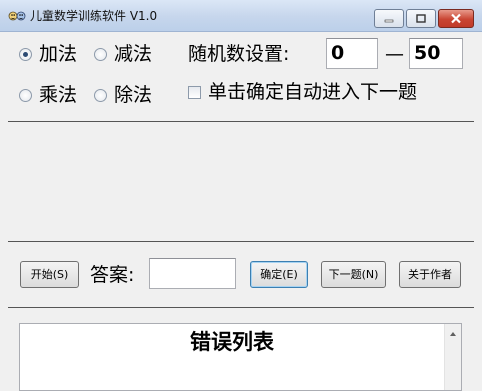 This screenshot has width=482, height=391. What do you see at coordinates (58, 95) in the screenshot?
I see `radio-multiply-label: 乘法` at bounding box center [58, 95].